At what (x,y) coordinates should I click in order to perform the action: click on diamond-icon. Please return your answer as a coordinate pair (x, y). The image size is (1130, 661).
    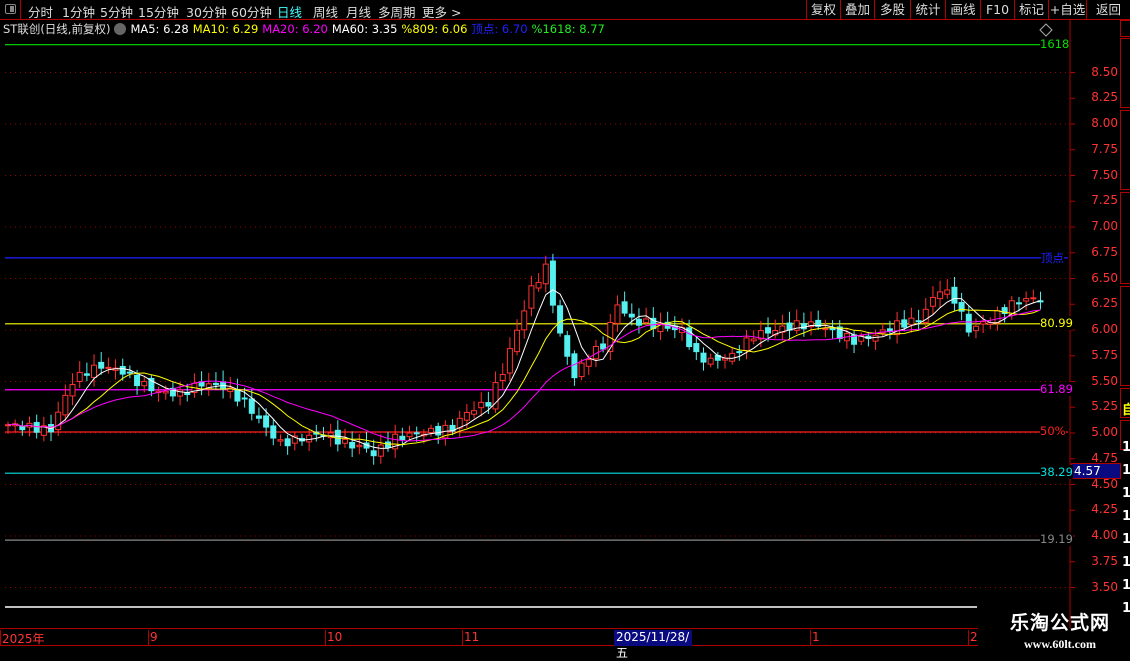
    Looking at the image, I should click on (1046, 30).